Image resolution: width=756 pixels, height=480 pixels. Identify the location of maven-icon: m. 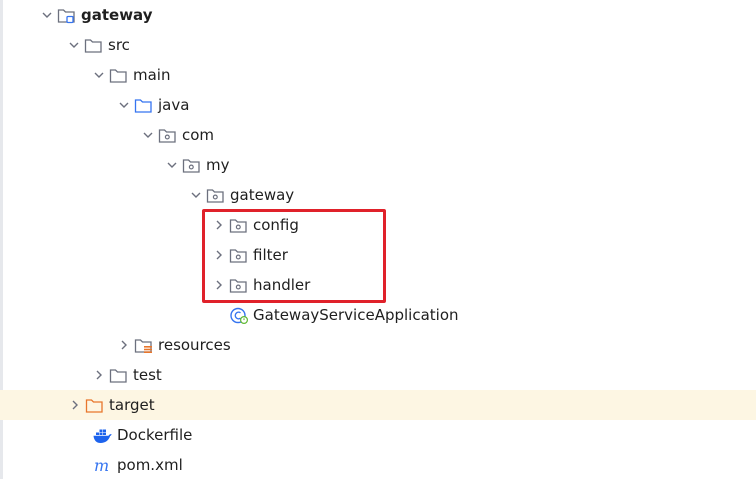
(102, 465).